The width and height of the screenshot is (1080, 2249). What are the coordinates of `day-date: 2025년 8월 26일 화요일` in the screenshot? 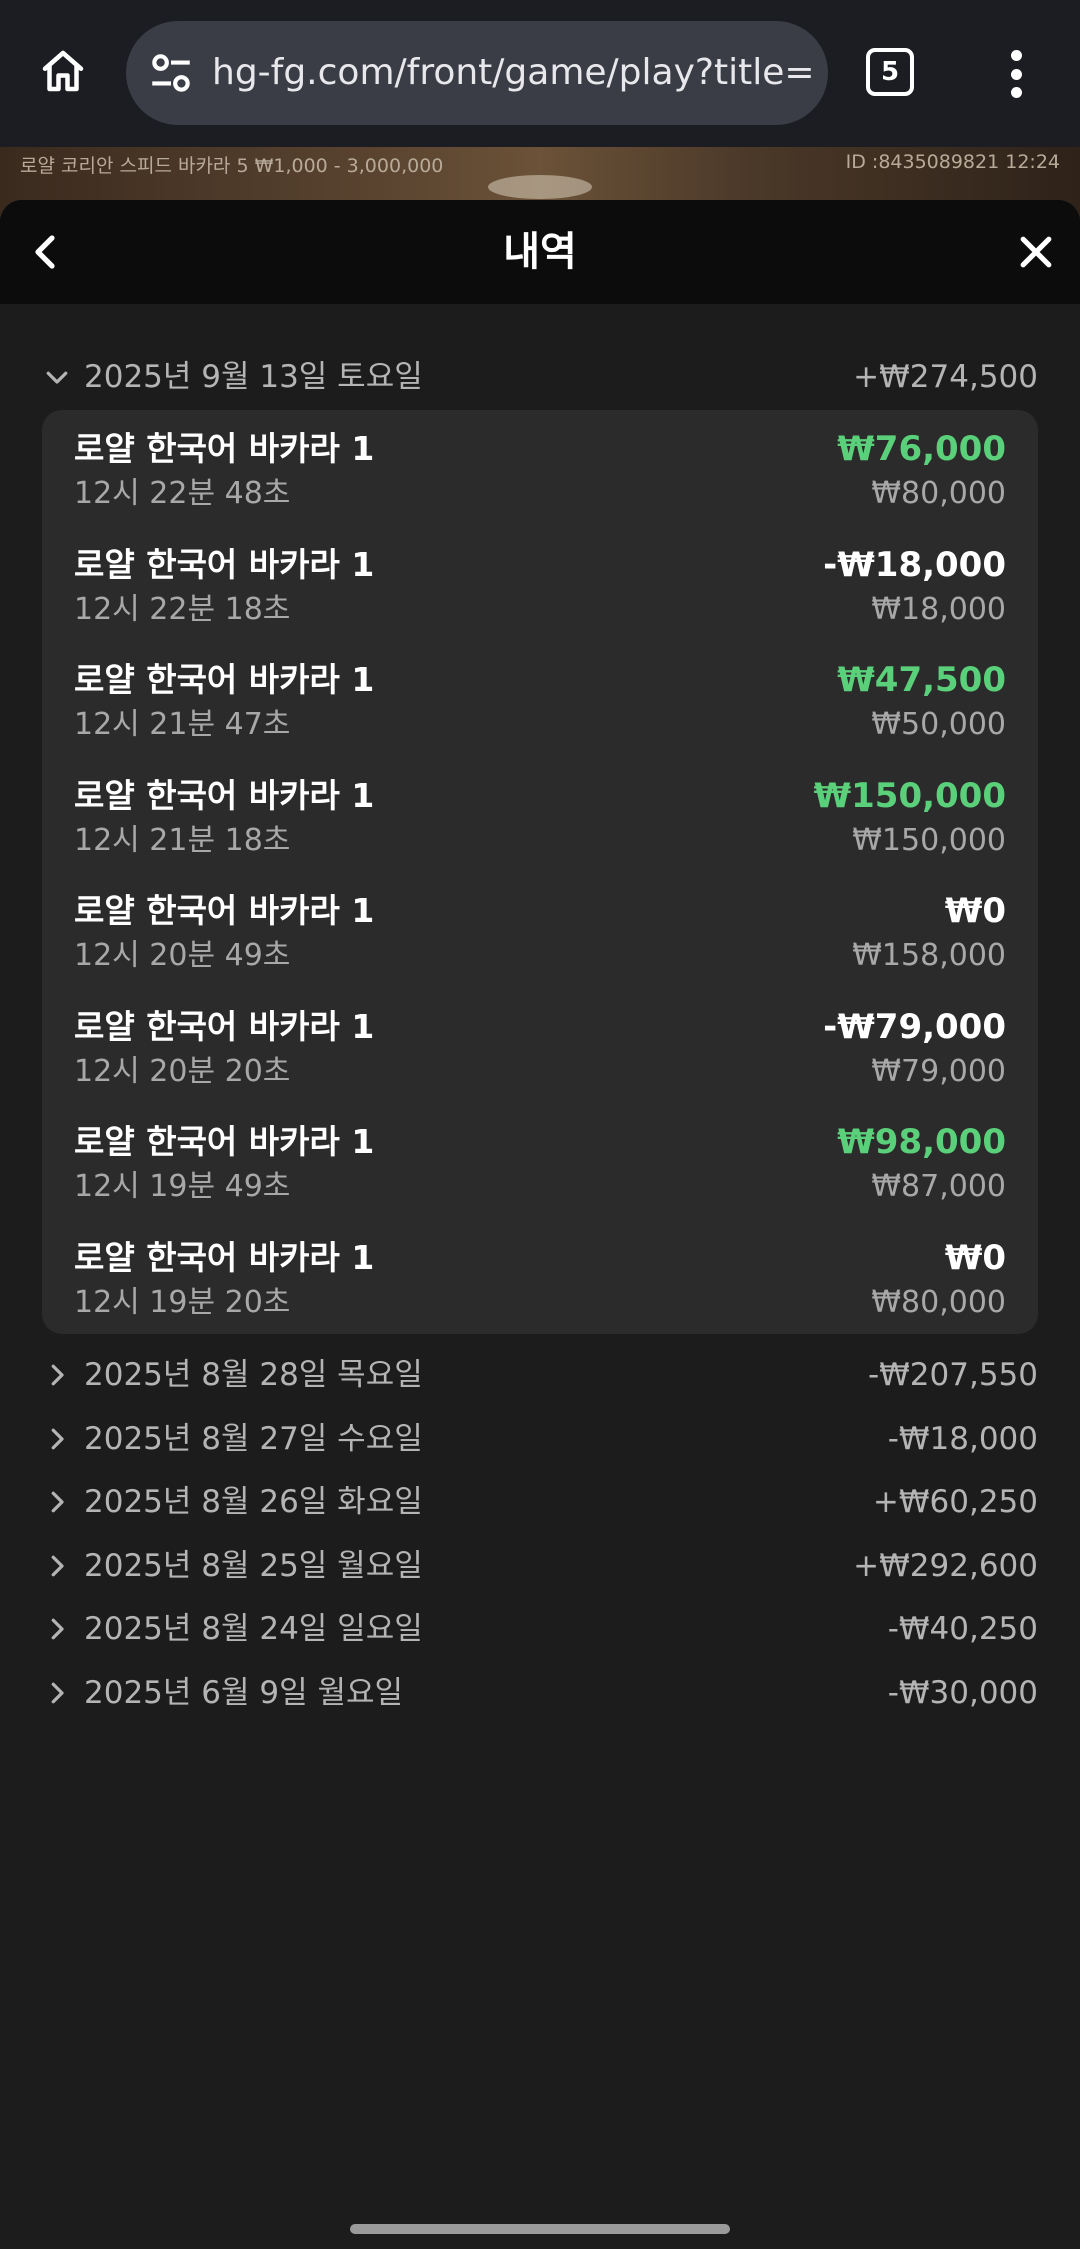 It's located at (253, 1502).